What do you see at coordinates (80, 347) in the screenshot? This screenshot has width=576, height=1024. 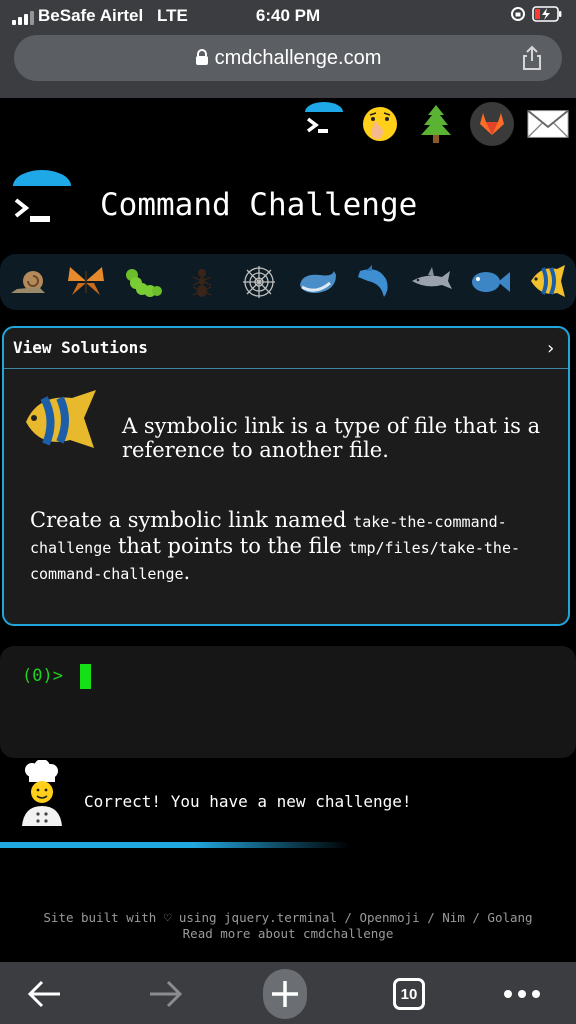 I see `view-solutions-label: View Solutions` at bounding box center [80, 347].